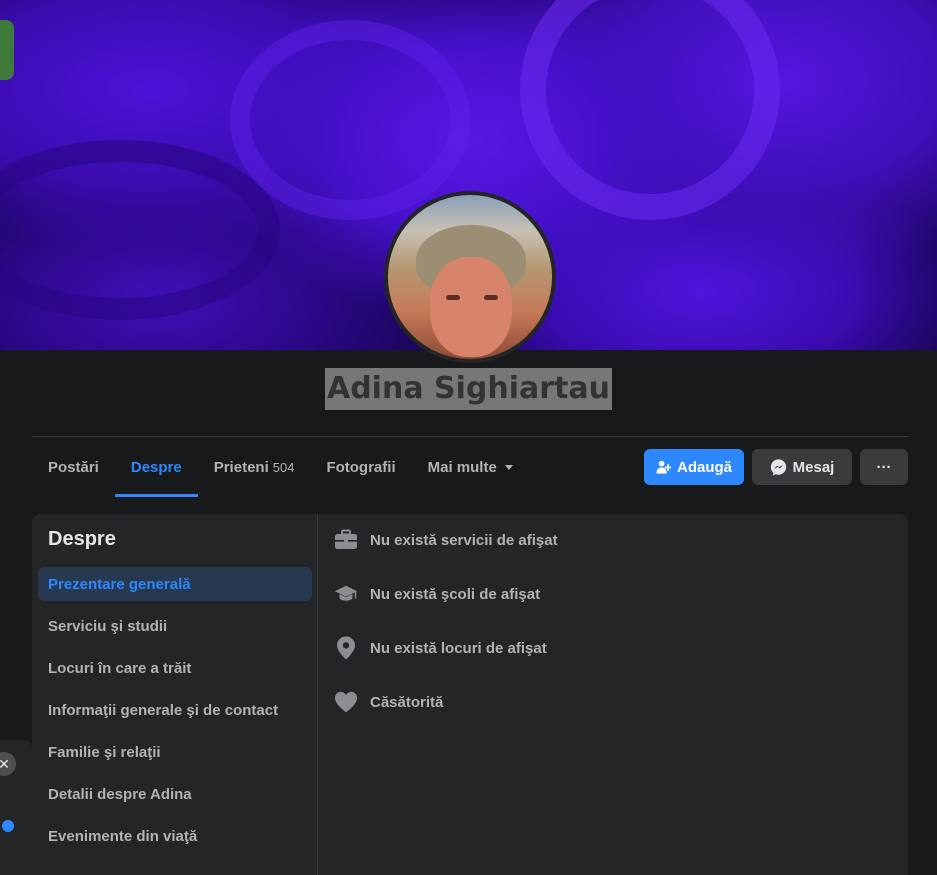  I want to click on add-person-icon, so click(663, 467).